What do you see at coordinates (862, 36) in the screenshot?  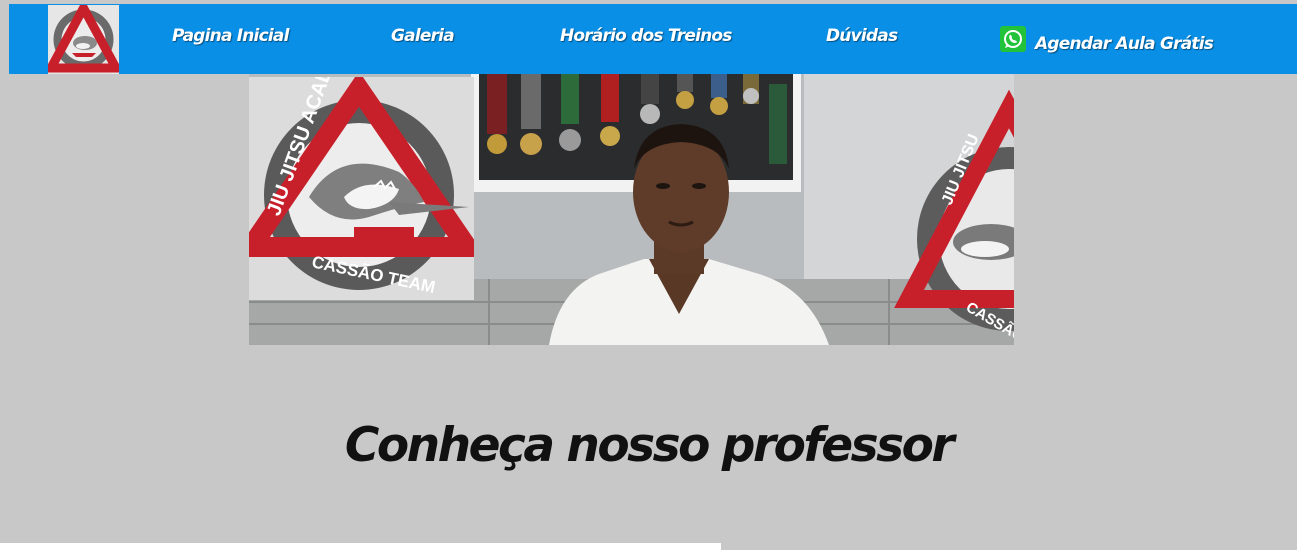 I see `nav-link-faq: Dúvidas` at bounding box center [862, 36].